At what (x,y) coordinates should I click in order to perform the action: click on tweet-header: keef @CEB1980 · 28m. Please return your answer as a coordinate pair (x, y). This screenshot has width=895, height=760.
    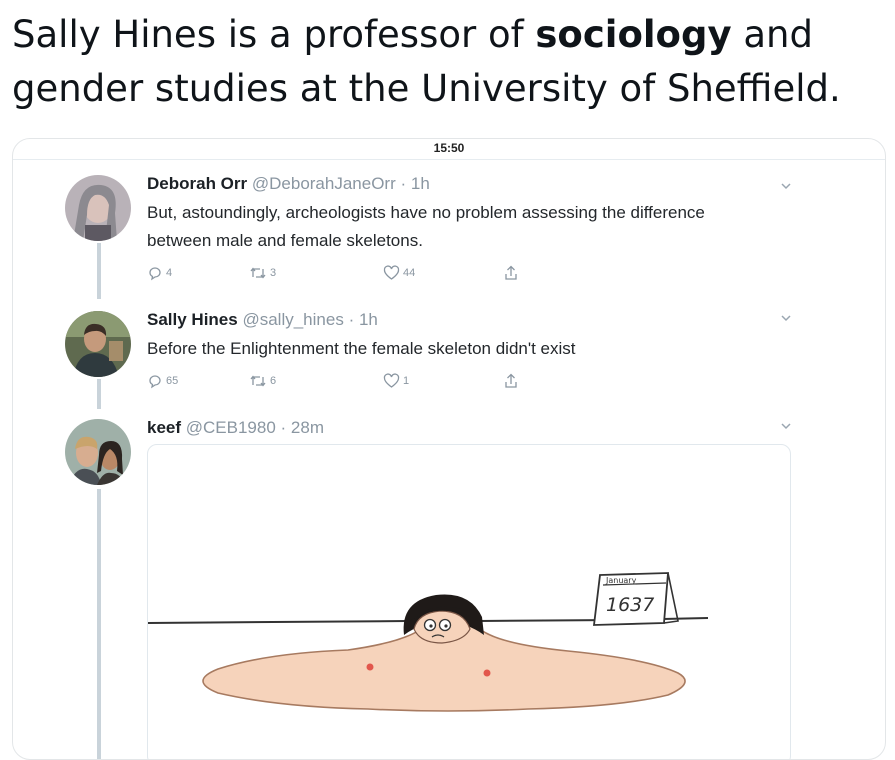
    Looking at the image, I should click on (506, 428).